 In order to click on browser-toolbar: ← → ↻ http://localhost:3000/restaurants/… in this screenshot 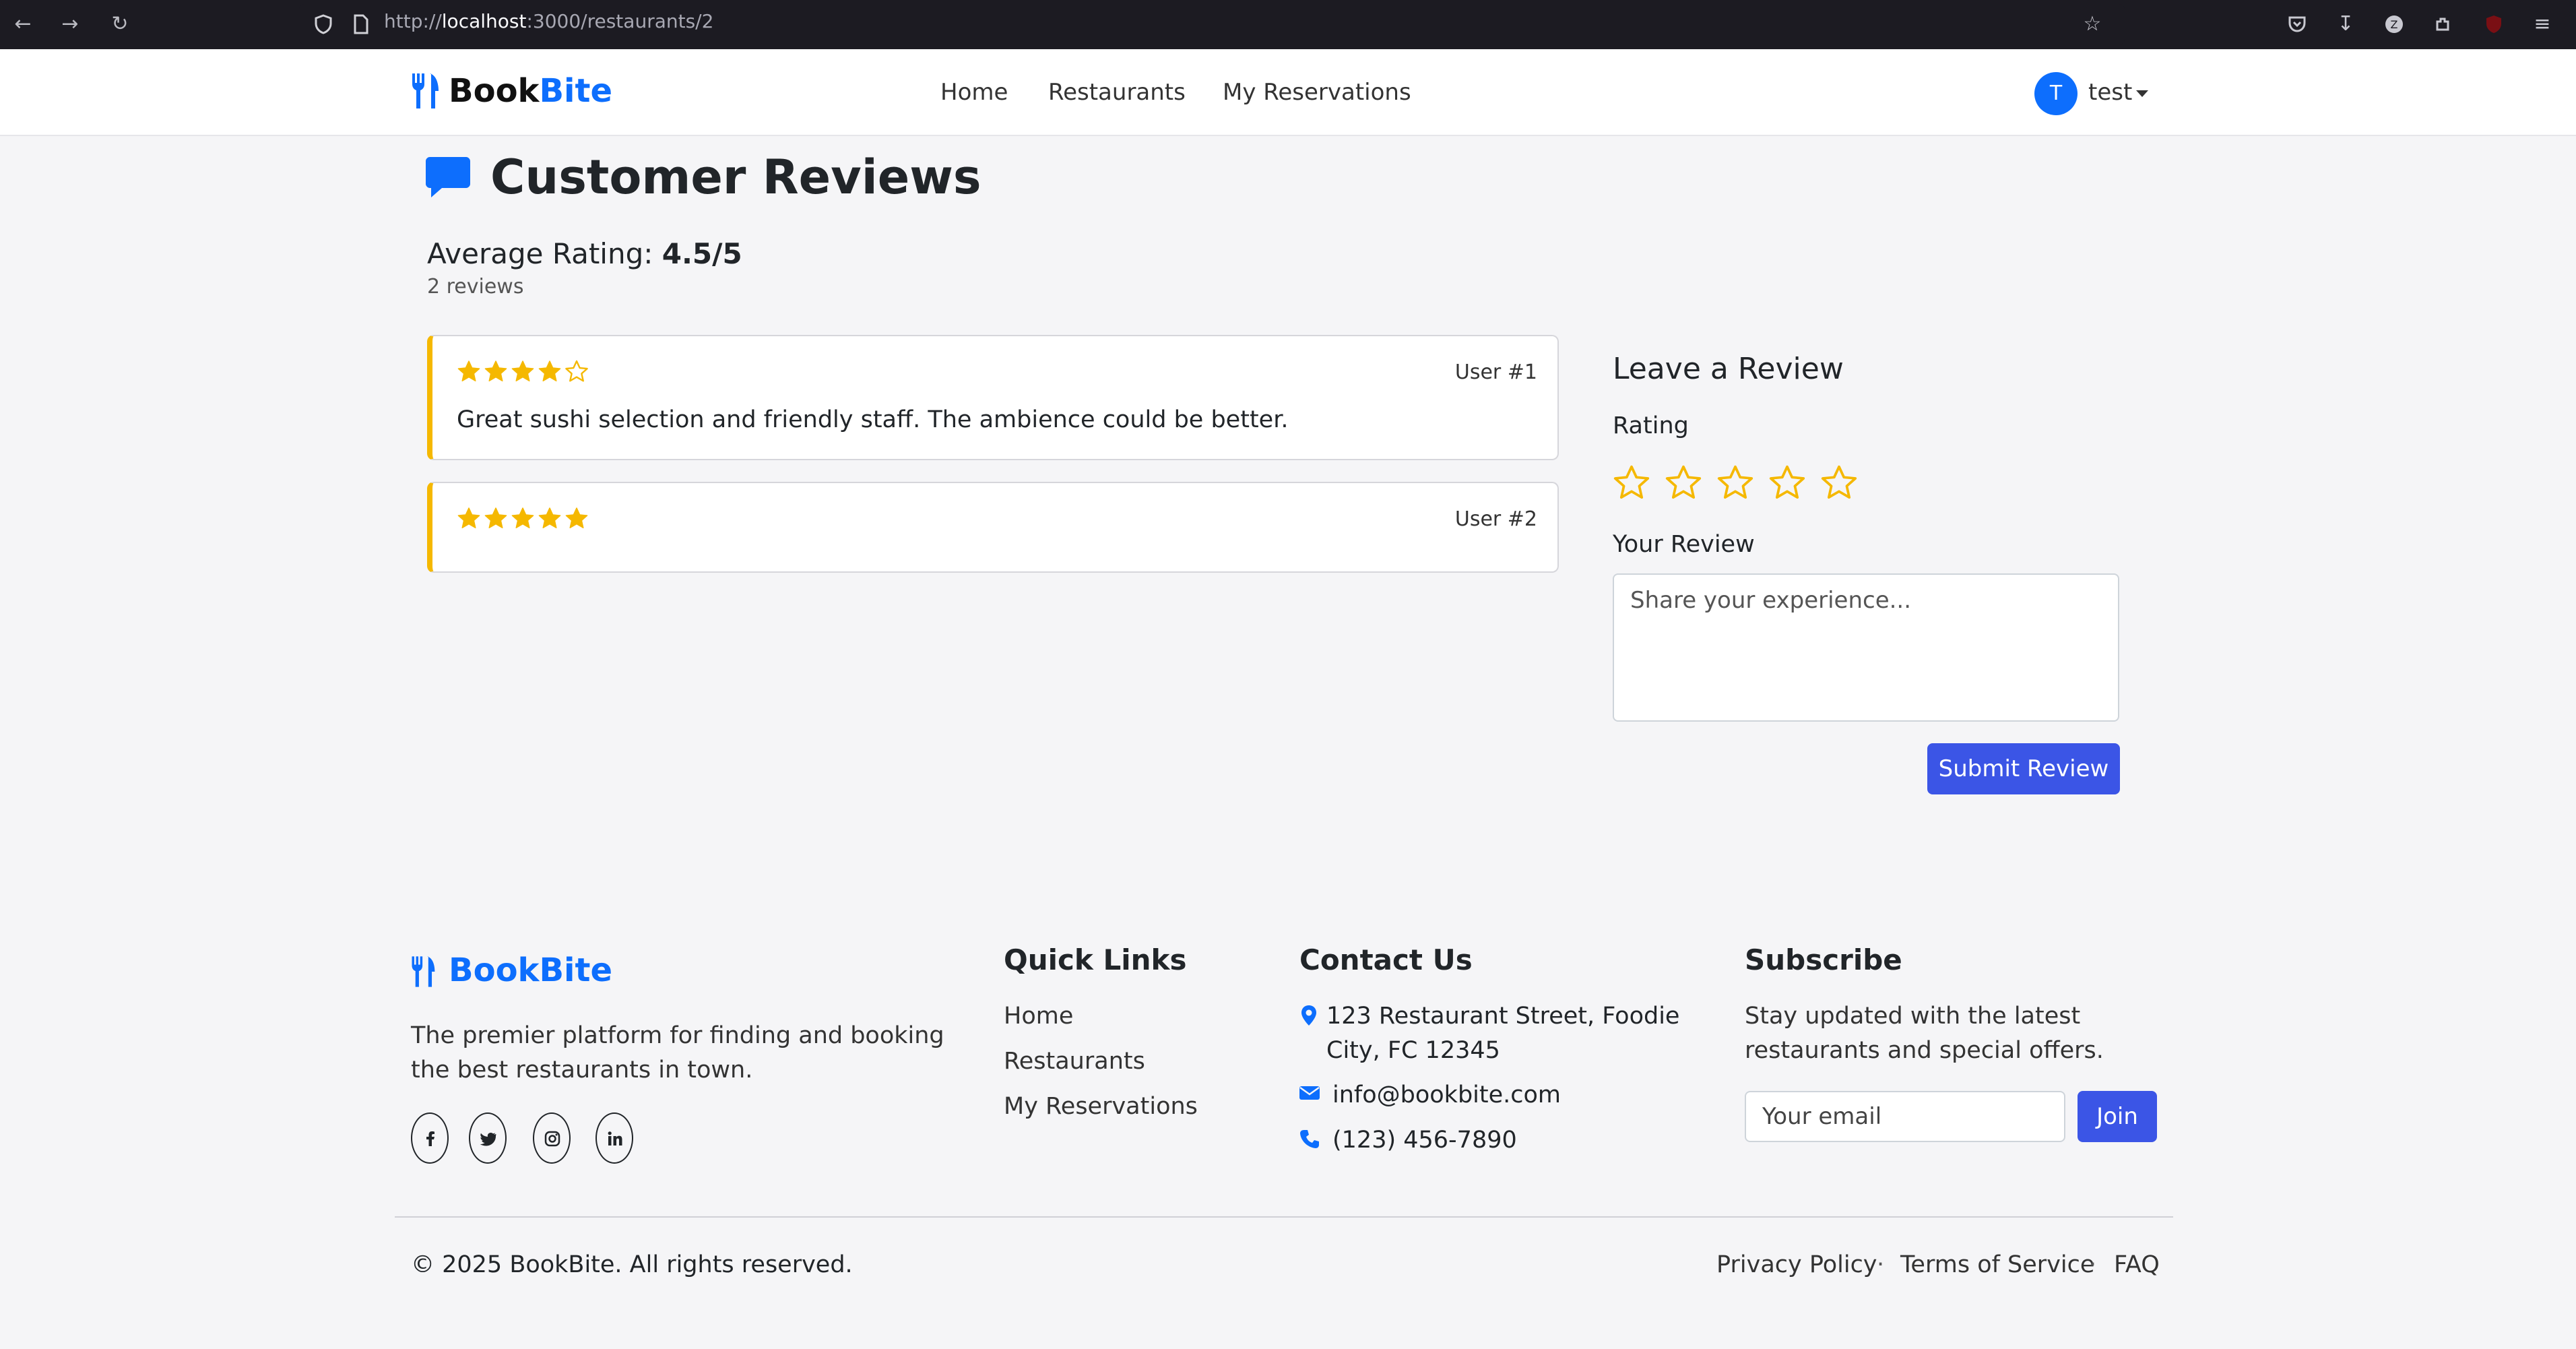, I will do `click(1288, 24)`.